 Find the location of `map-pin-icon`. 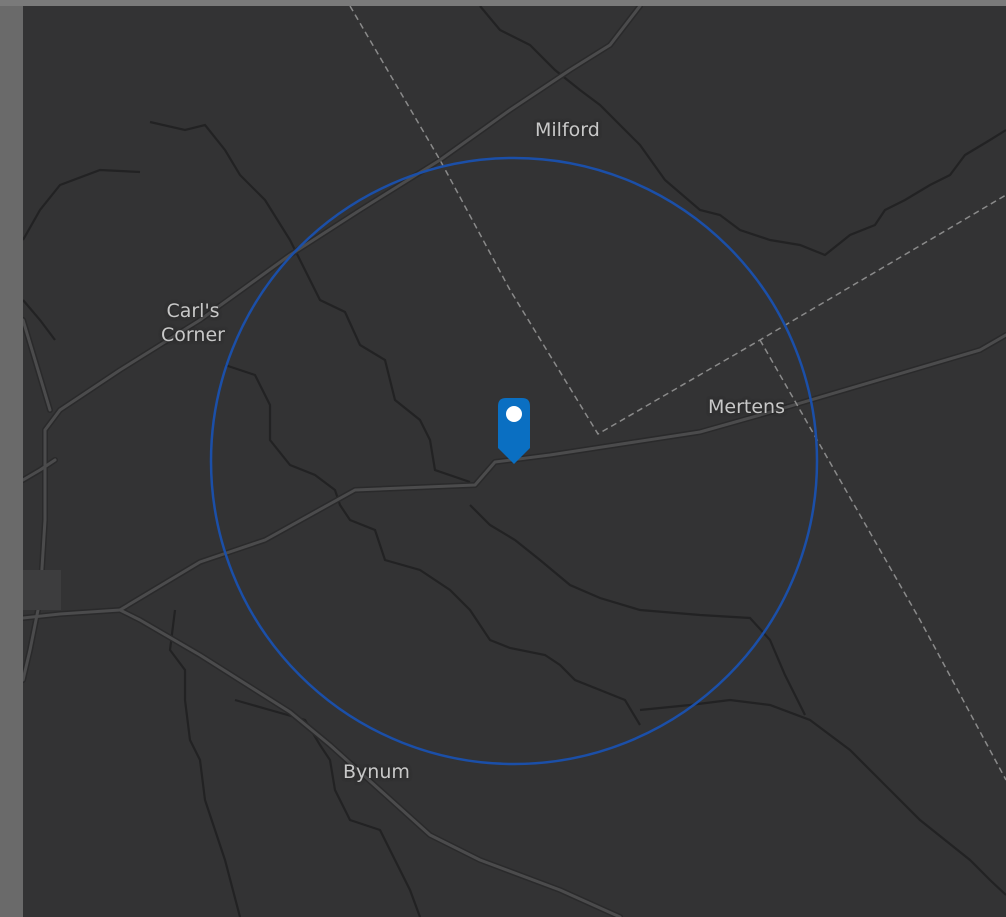

map-pin-icon is located at coordinates (514, 431).